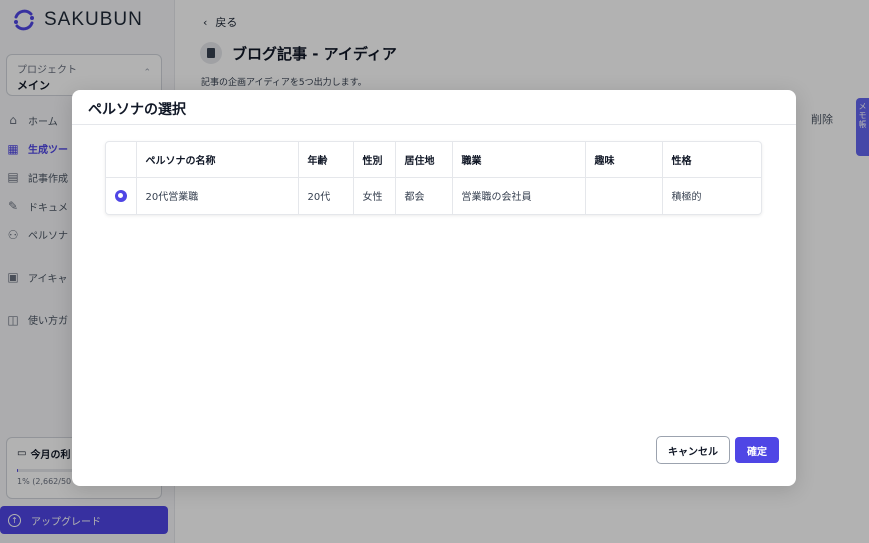 This screenshot has width=869, height=543. I want to click on cell-occupation: 営業職の会社員, so click(519, 195).